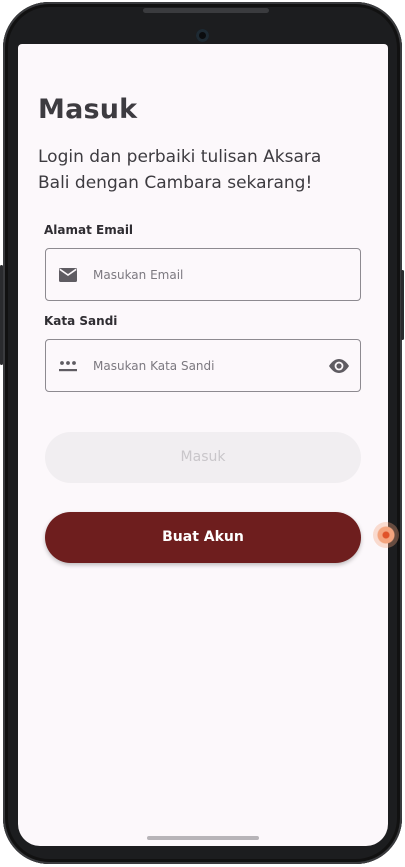 This screenshot has width=405, height=867. I want to click on password-field, so click(203, 365).